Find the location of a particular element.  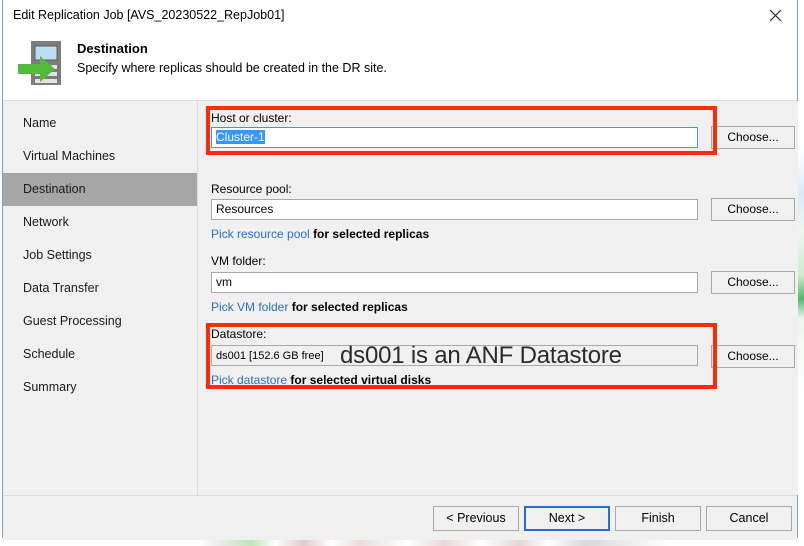

sidebar-item-label: Guest Processing is located at coordinates (72, 321).